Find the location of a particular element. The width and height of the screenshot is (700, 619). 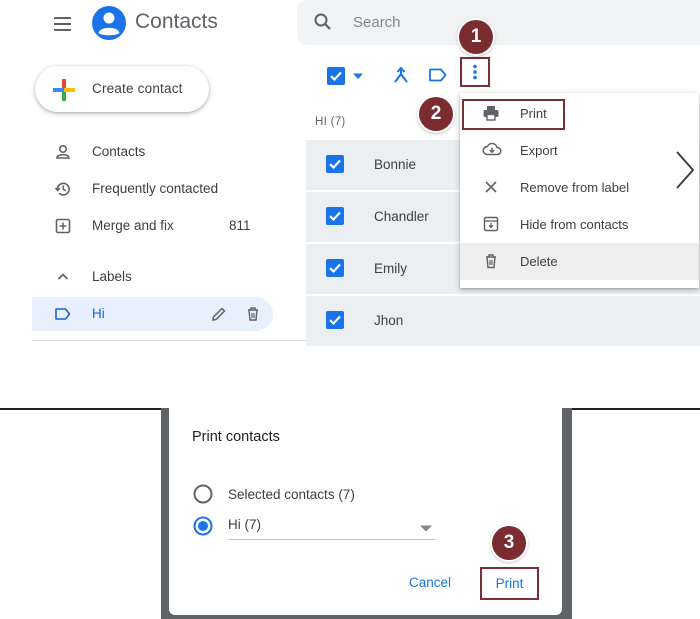

merge-count-badge: 811 is located at coordinates (240, 225).